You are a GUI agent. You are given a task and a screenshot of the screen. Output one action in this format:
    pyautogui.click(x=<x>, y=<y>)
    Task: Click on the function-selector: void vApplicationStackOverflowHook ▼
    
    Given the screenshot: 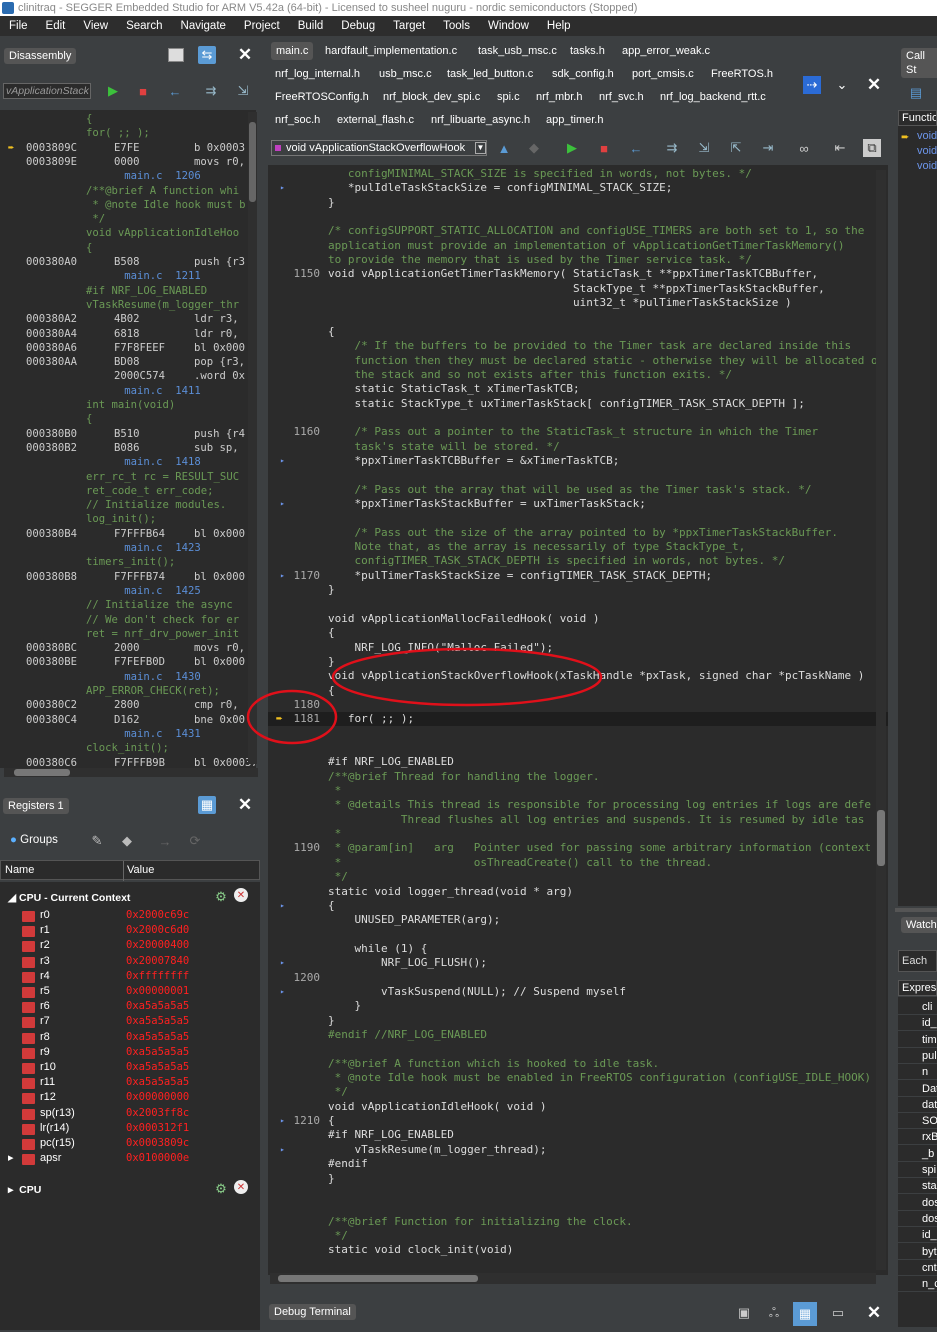 What is the action you would take?
    pyautogui.click(x=379, y=148)
    